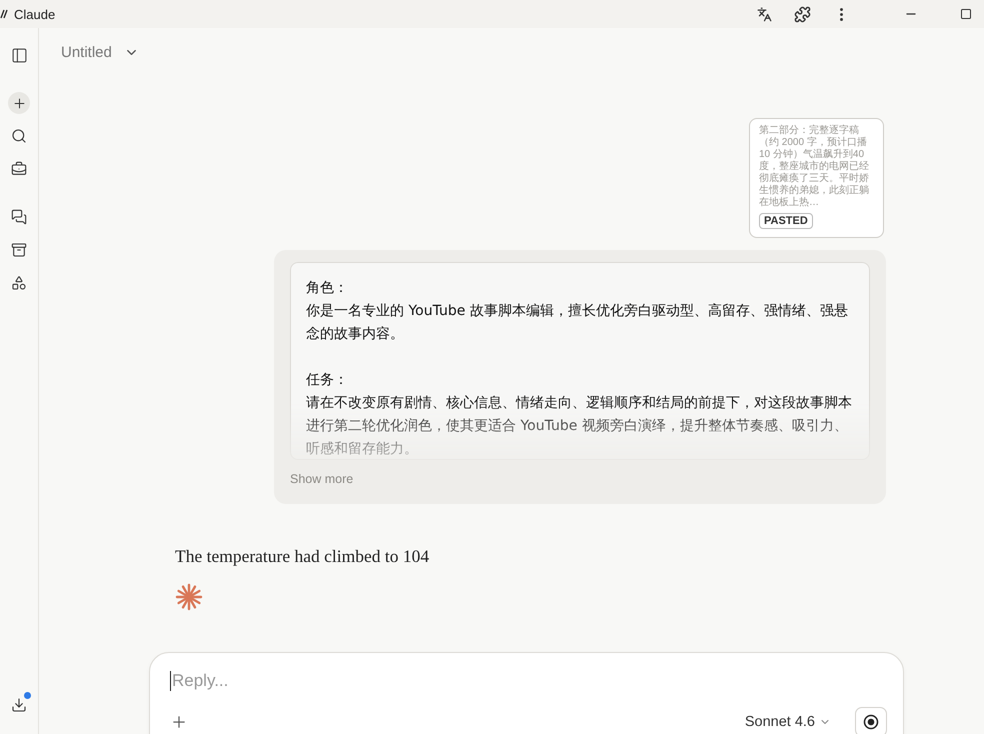 This screenshot has height=734, width=984. What do you see at coordinates (35, 14) in the screenshot?
I see `window-title: Claude` at bounding box center [35, 14].